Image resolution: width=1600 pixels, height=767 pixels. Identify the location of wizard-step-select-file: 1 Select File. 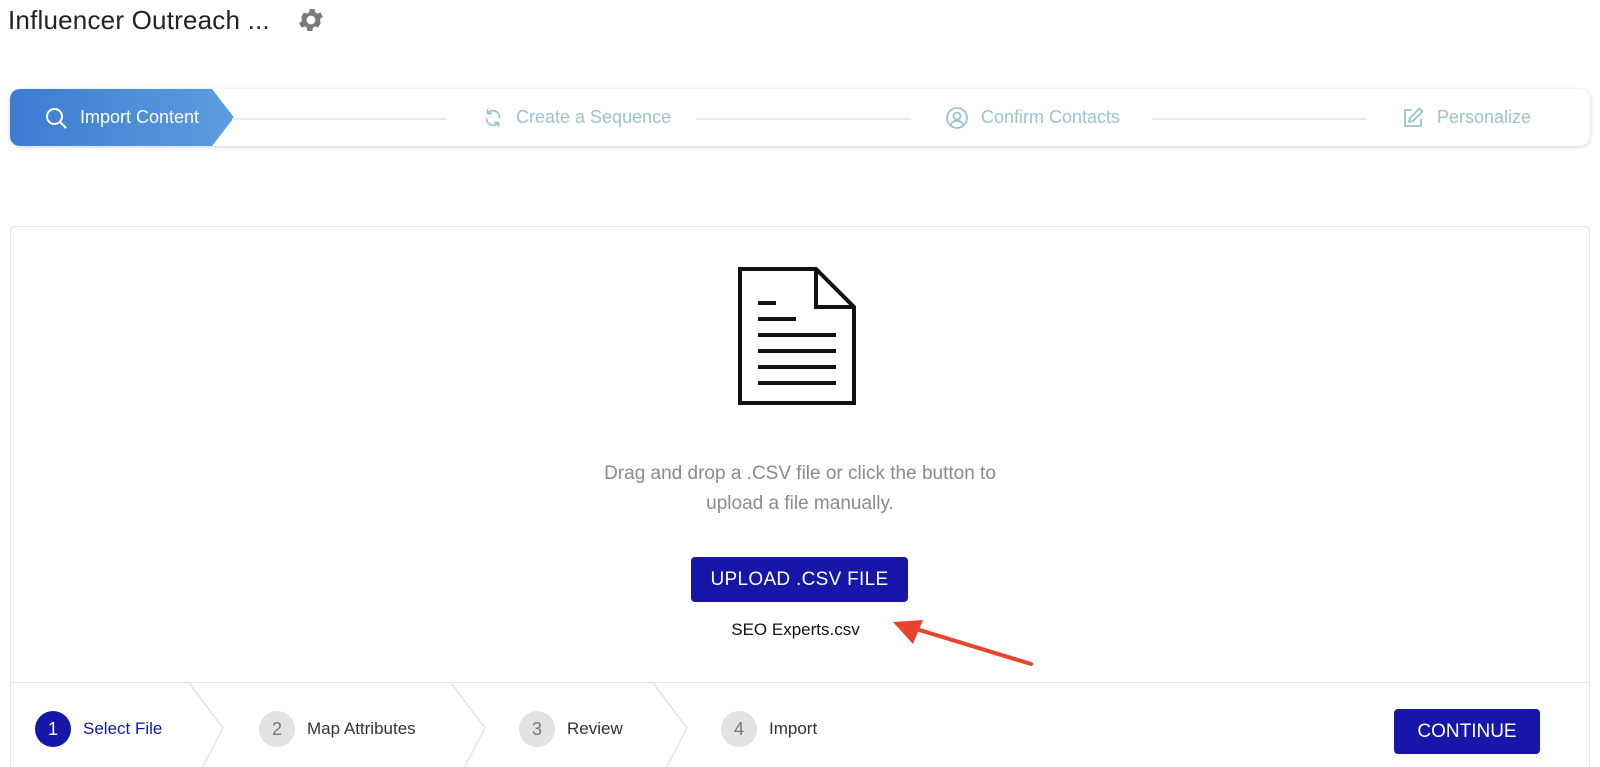
(98, 729).